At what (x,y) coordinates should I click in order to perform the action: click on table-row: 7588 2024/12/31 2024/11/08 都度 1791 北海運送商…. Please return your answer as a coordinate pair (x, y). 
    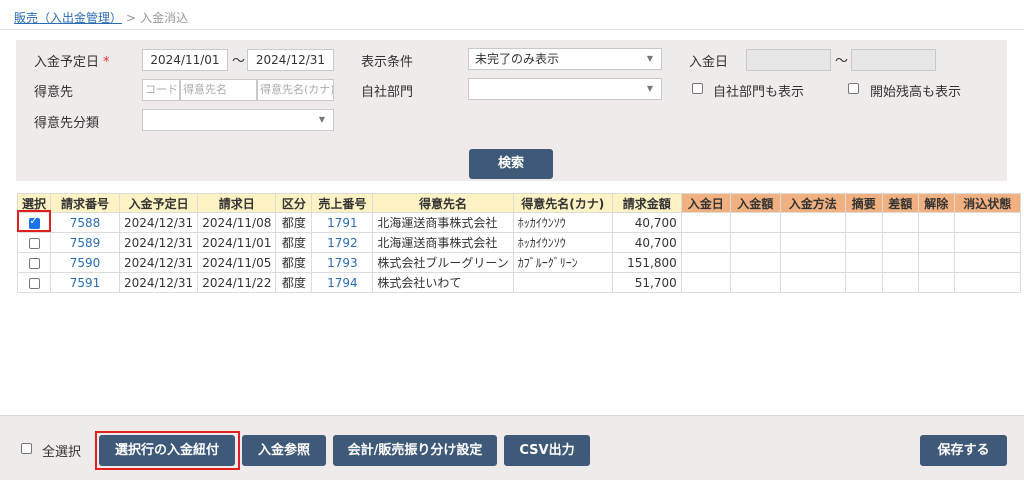
    Looking at the image, I should click on (518, 222).